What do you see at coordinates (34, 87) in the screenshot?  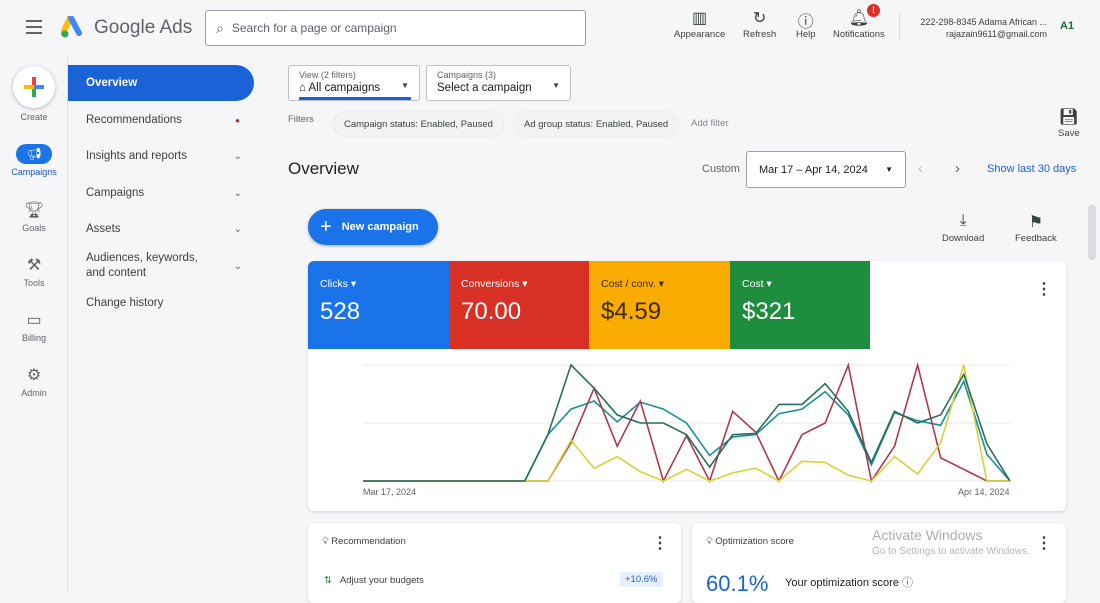 I see `plus-icon` at bounding box center [34, 87].